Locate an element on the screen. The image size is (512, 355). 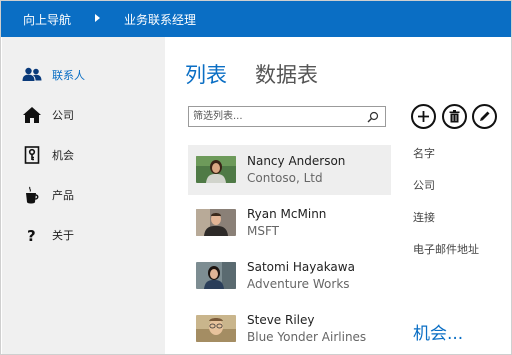
sidebar-item-products: 产品 is located at coordinates (92, 195).